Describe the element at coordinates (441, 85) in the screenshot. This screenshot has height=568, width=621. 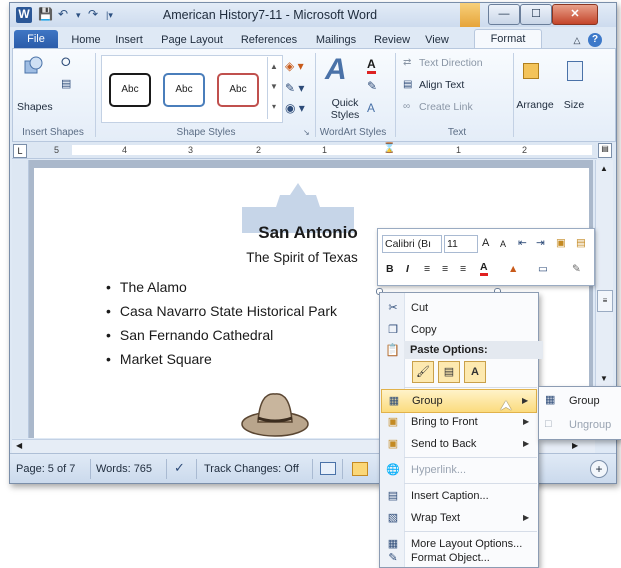
I see `align-text-label: Align Text` at that location.